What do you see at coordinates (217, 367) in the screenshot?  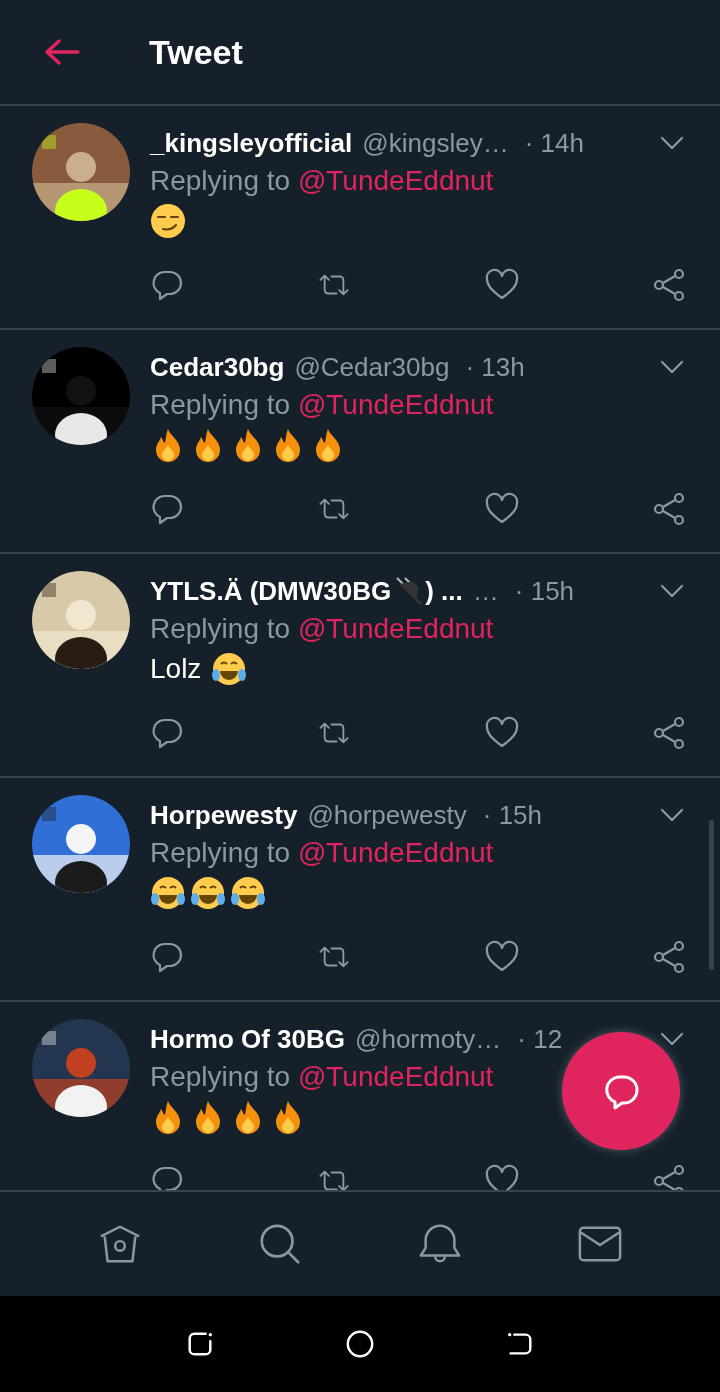 I see `user-name: Cedar30bg` at bounding box center [217, 367].